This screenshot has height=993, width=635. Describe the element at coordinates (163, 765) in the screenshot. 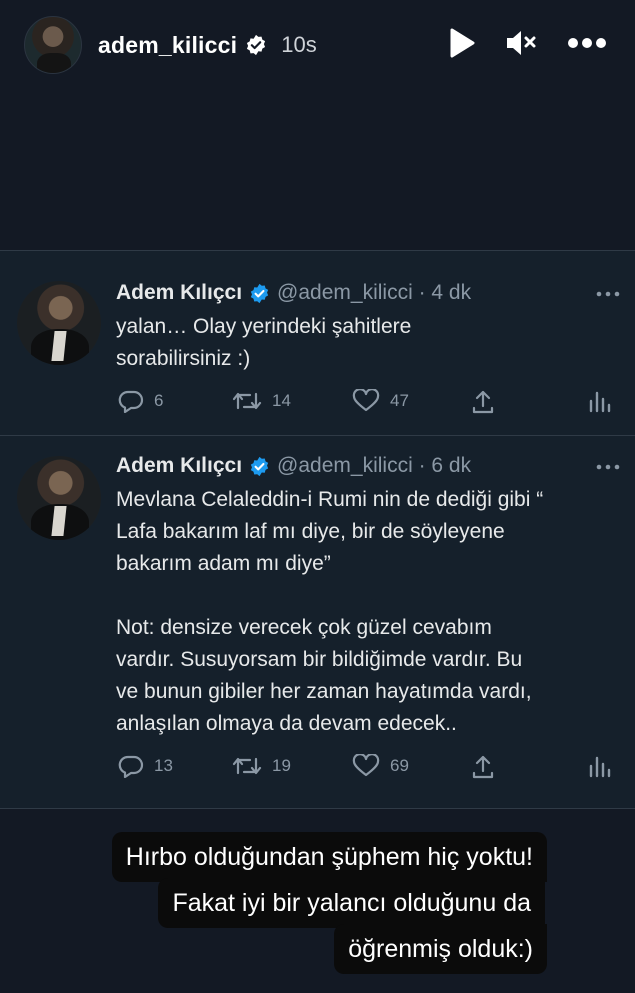

I see `reply-count: 13` at that location.